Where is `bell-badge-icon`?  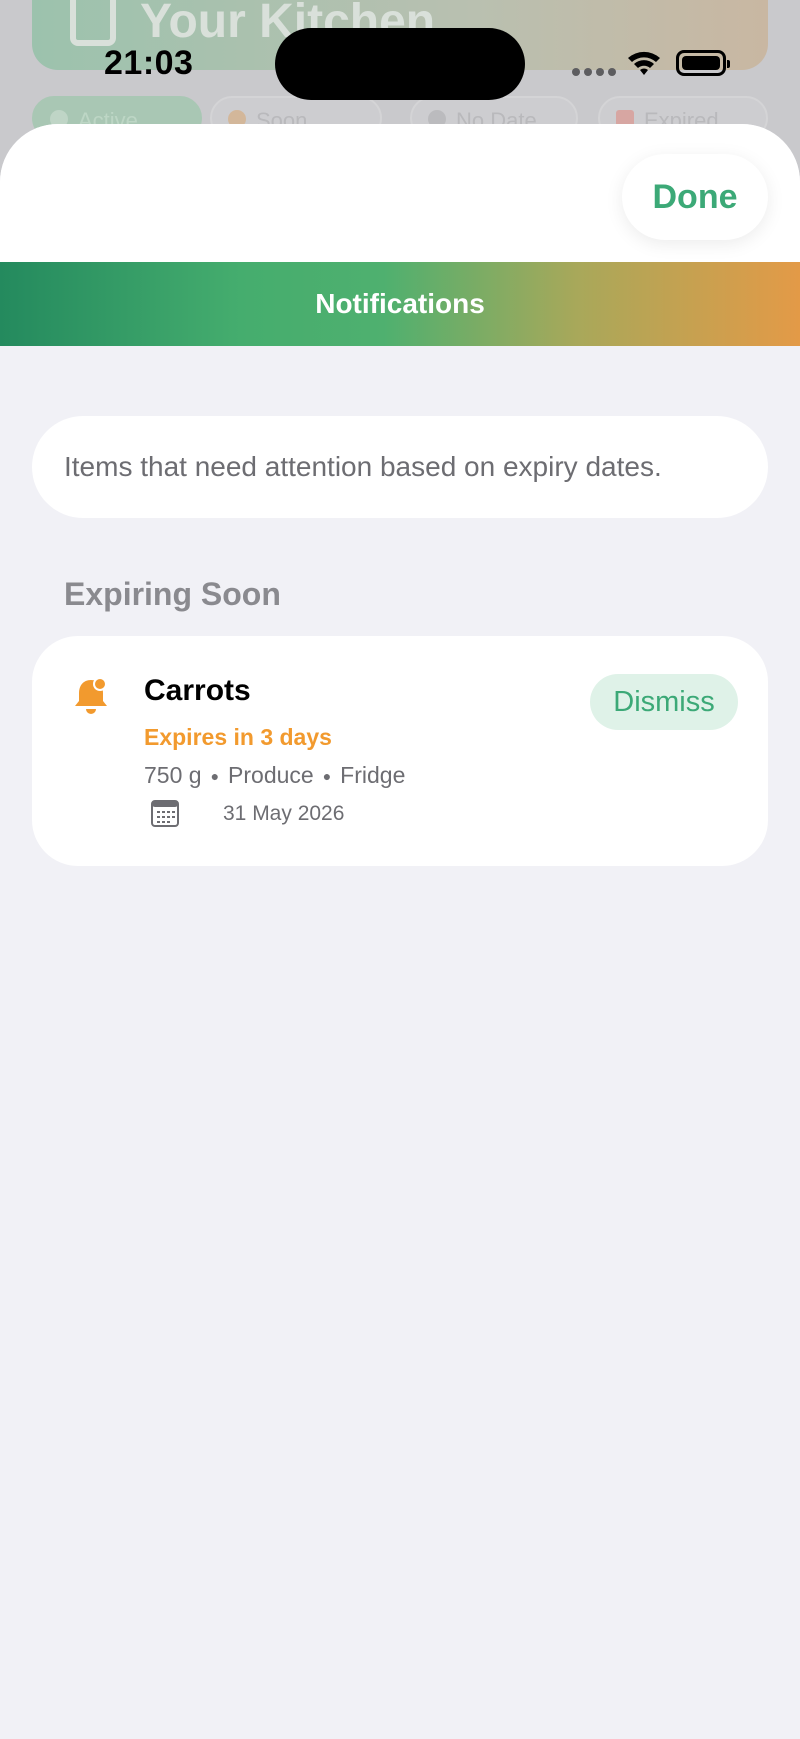 bell-badge-icon is located at coordinates (91, 695).